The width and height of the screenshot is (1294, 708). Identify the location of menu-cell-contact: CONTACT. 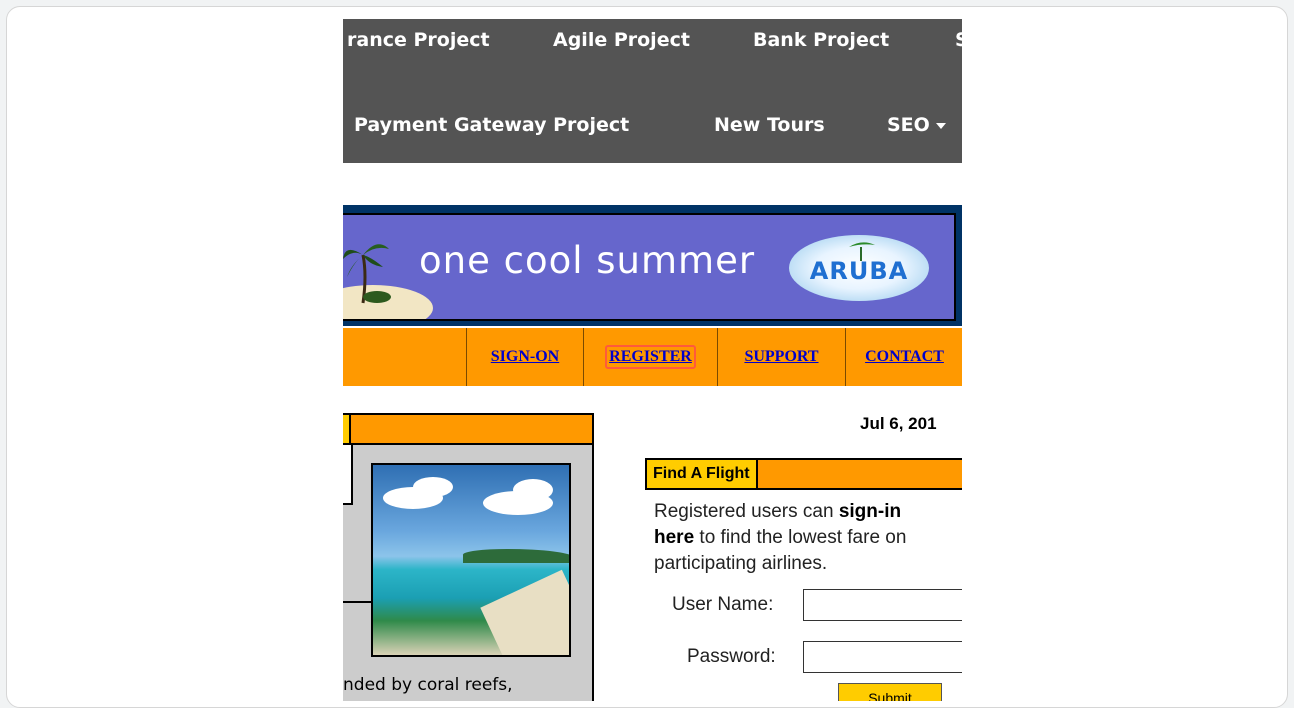
(903, 357).